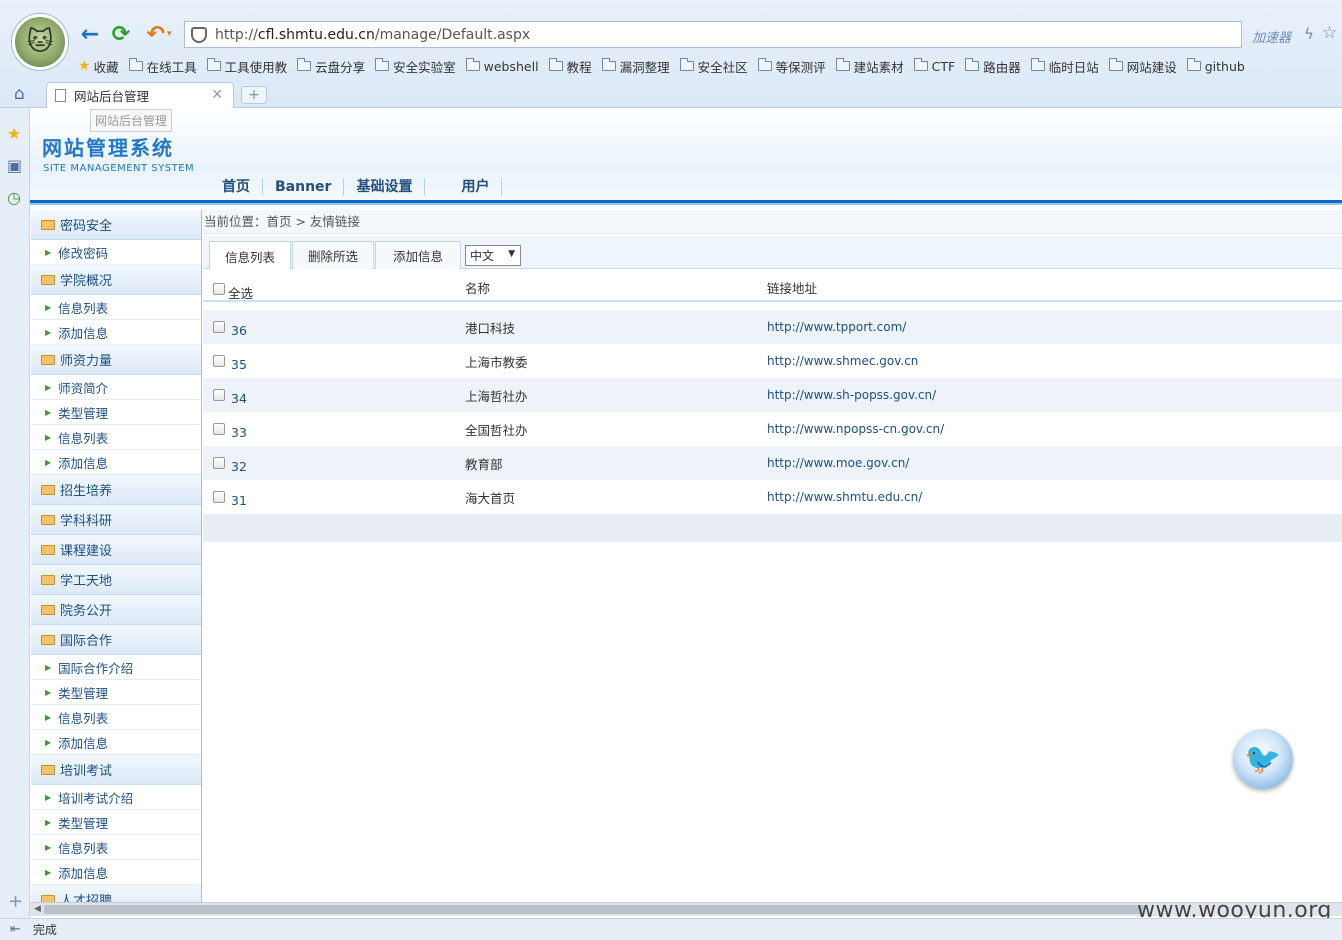  What do you see at coordinates (116, 225) in the screenshot?
I see `menu-group: 密码安全` at bounding box center [116, 225].